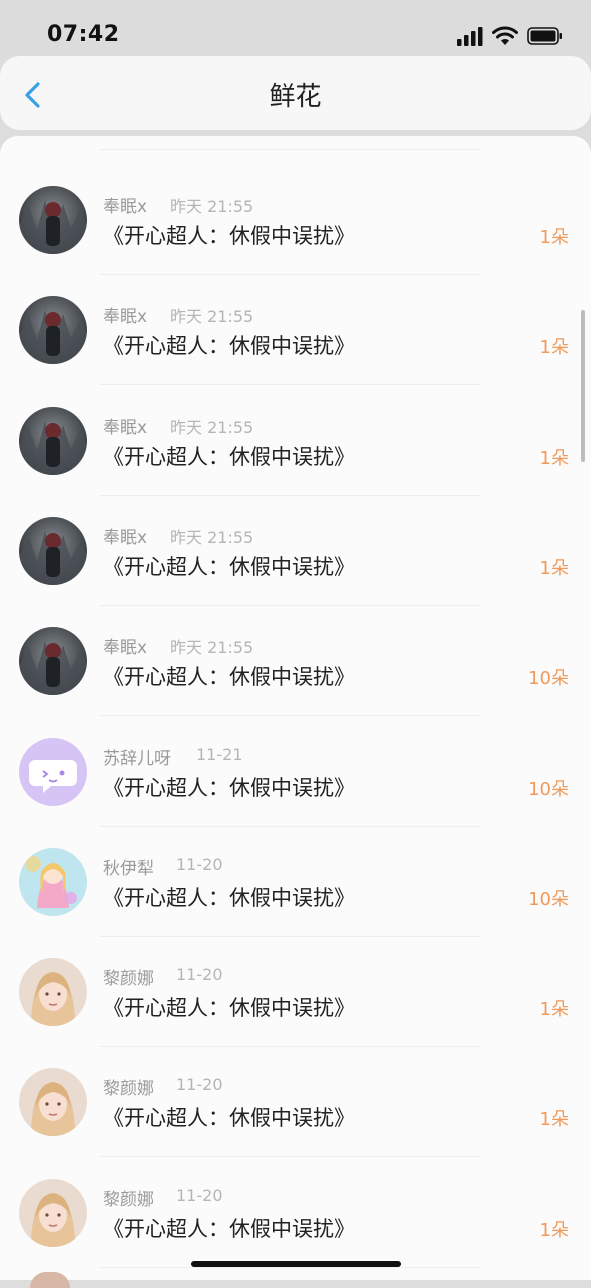 The image size is (591, 1288). Describe the element at coordinates (295, 874) in the screenshot. I see `list-item: 秋伊犁 11-20 《开心超人：休假中误扰》 10朵` at that location.